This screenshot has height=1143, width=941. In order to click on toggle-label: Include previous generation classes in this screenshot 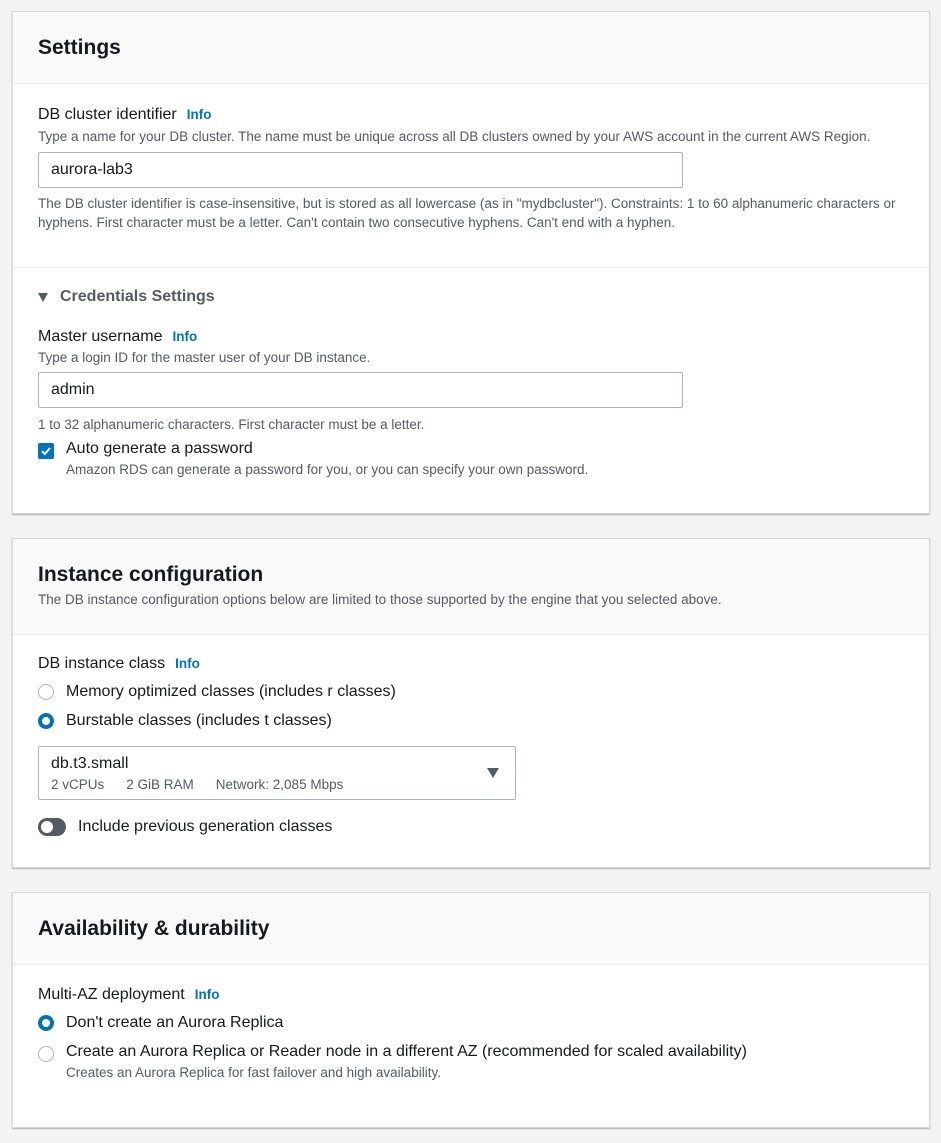, I will do `click(205, 826)`.